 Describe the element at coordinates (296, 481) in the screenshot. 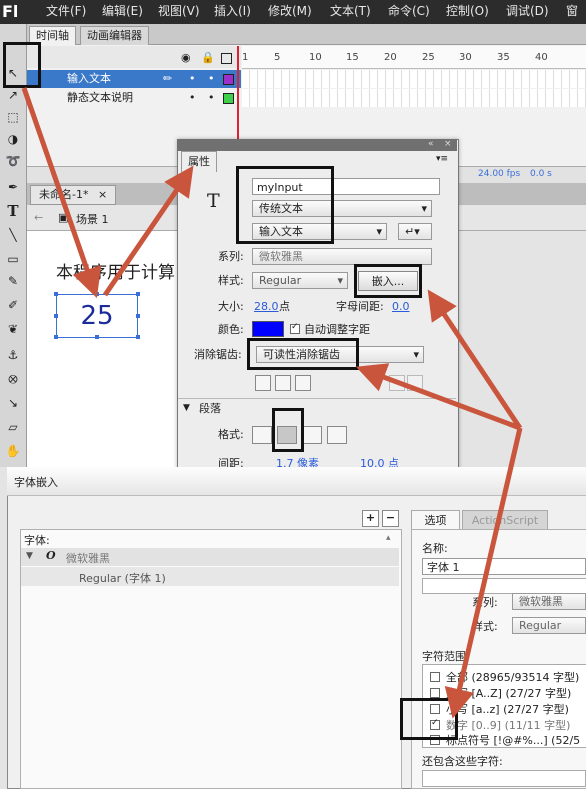

I see `dialog-titlebar` at that location.